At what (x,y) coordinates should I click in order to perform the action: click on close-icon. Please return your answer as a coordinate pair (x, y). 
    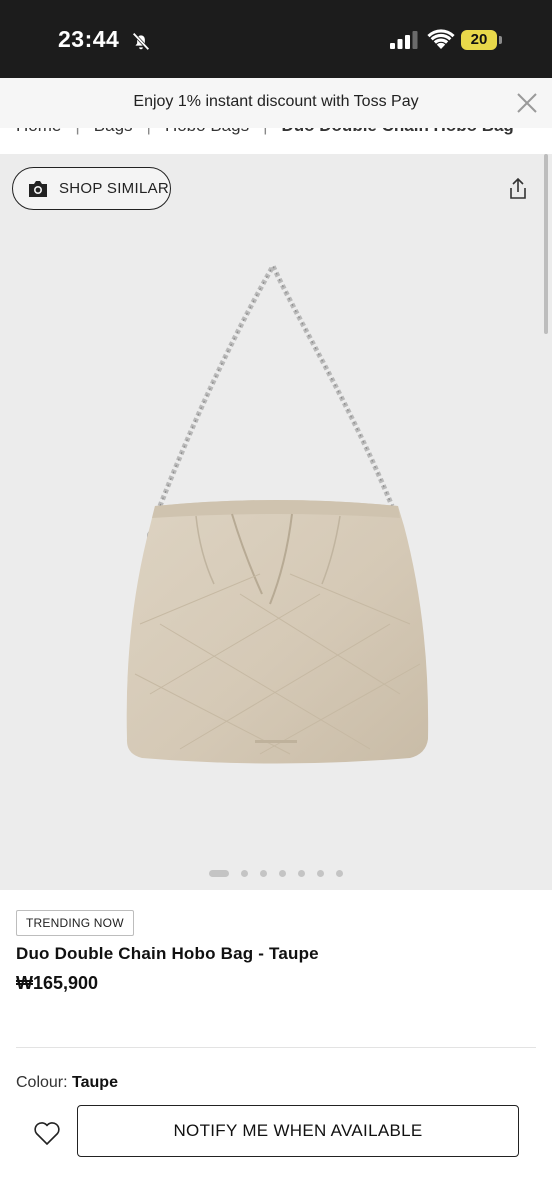
    Looking at the image, I should click on (527, 103).